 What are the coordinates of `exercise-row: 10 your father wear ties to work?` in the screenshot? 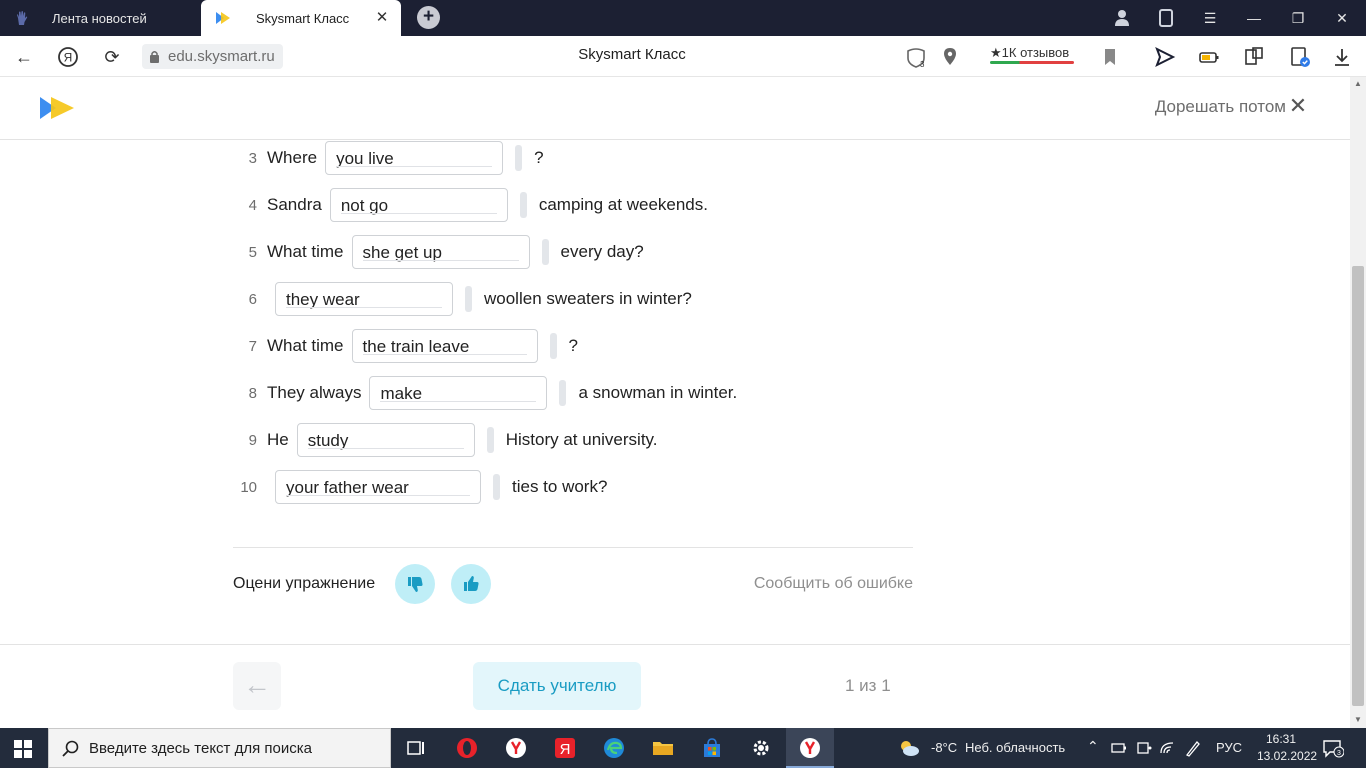 It's located at (420, 487).